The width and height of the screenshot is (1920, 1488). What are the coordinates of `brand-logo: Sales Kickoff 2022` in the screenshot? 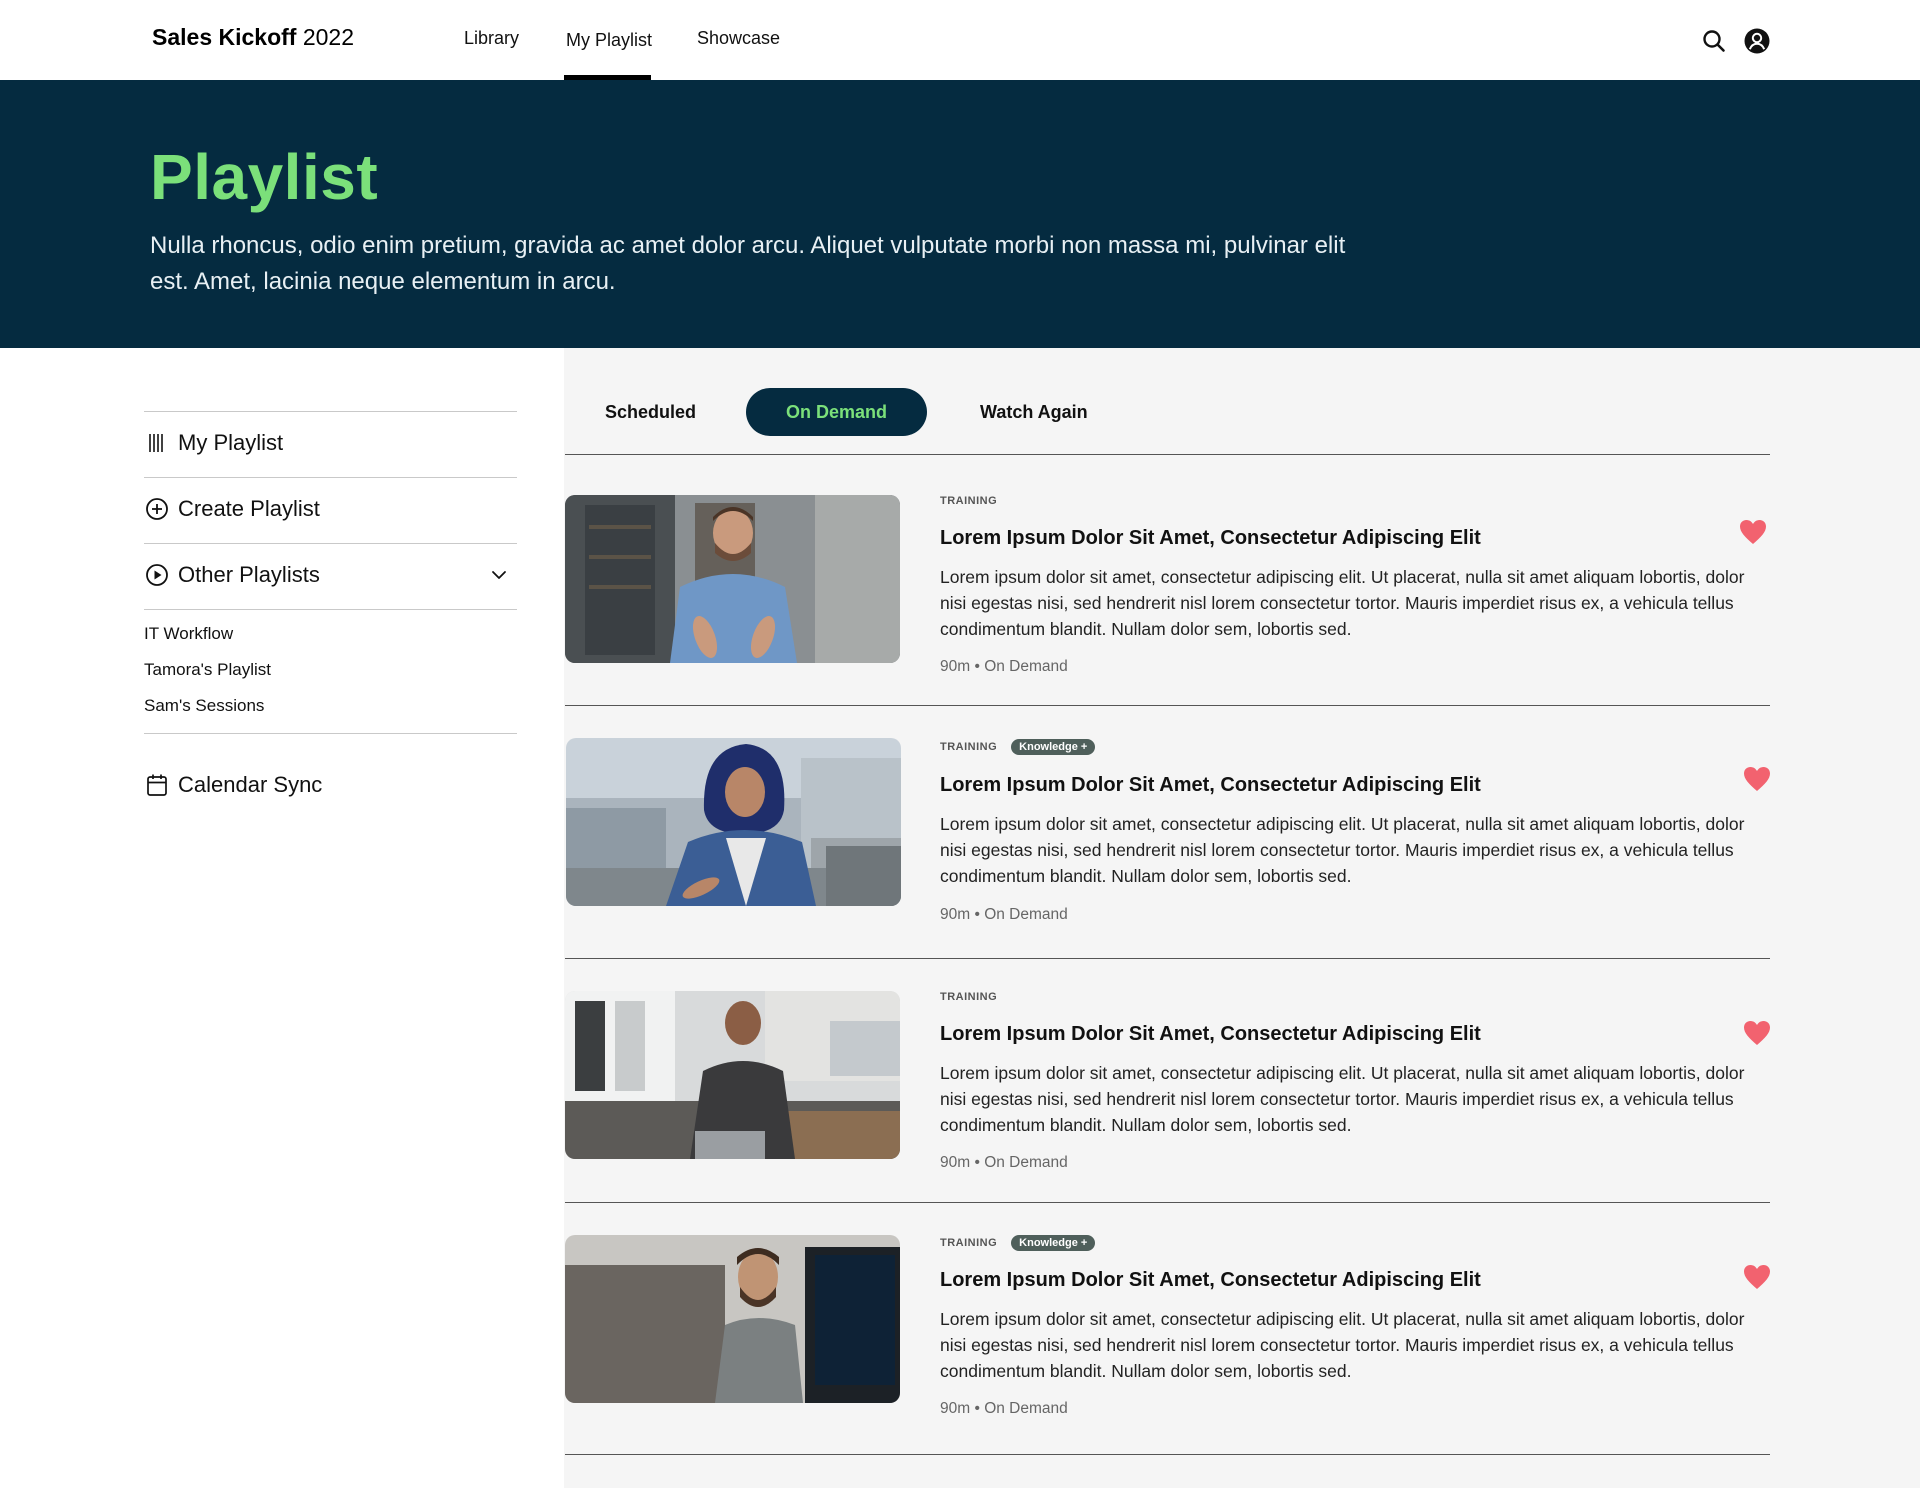 It's located at (253, 37).